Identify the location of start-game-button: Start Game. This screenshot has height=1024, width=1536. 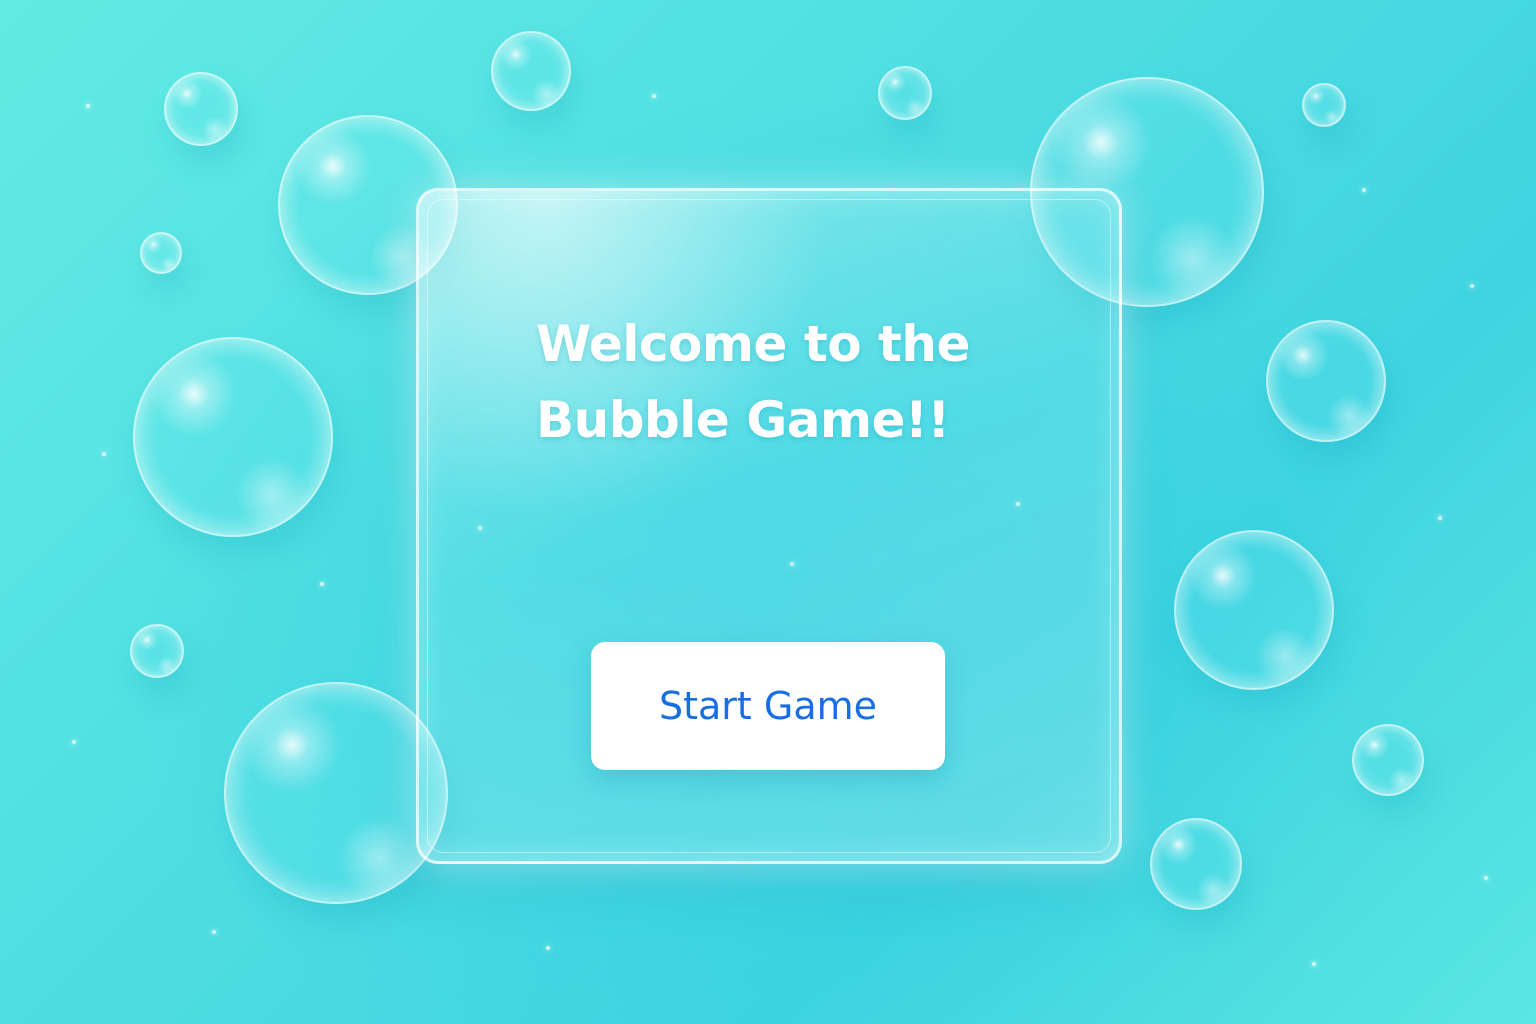
(768, 706).